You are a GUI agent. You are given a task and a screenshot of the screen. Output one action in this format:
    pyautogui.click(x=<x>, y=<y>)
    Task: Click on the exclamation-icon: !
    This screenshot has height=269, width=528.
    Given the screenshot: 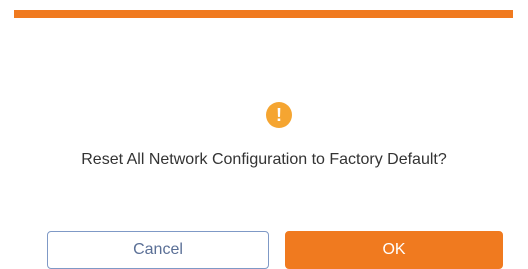 What is the action you would take?
    pyautogui.click(x=279, y=115)
    